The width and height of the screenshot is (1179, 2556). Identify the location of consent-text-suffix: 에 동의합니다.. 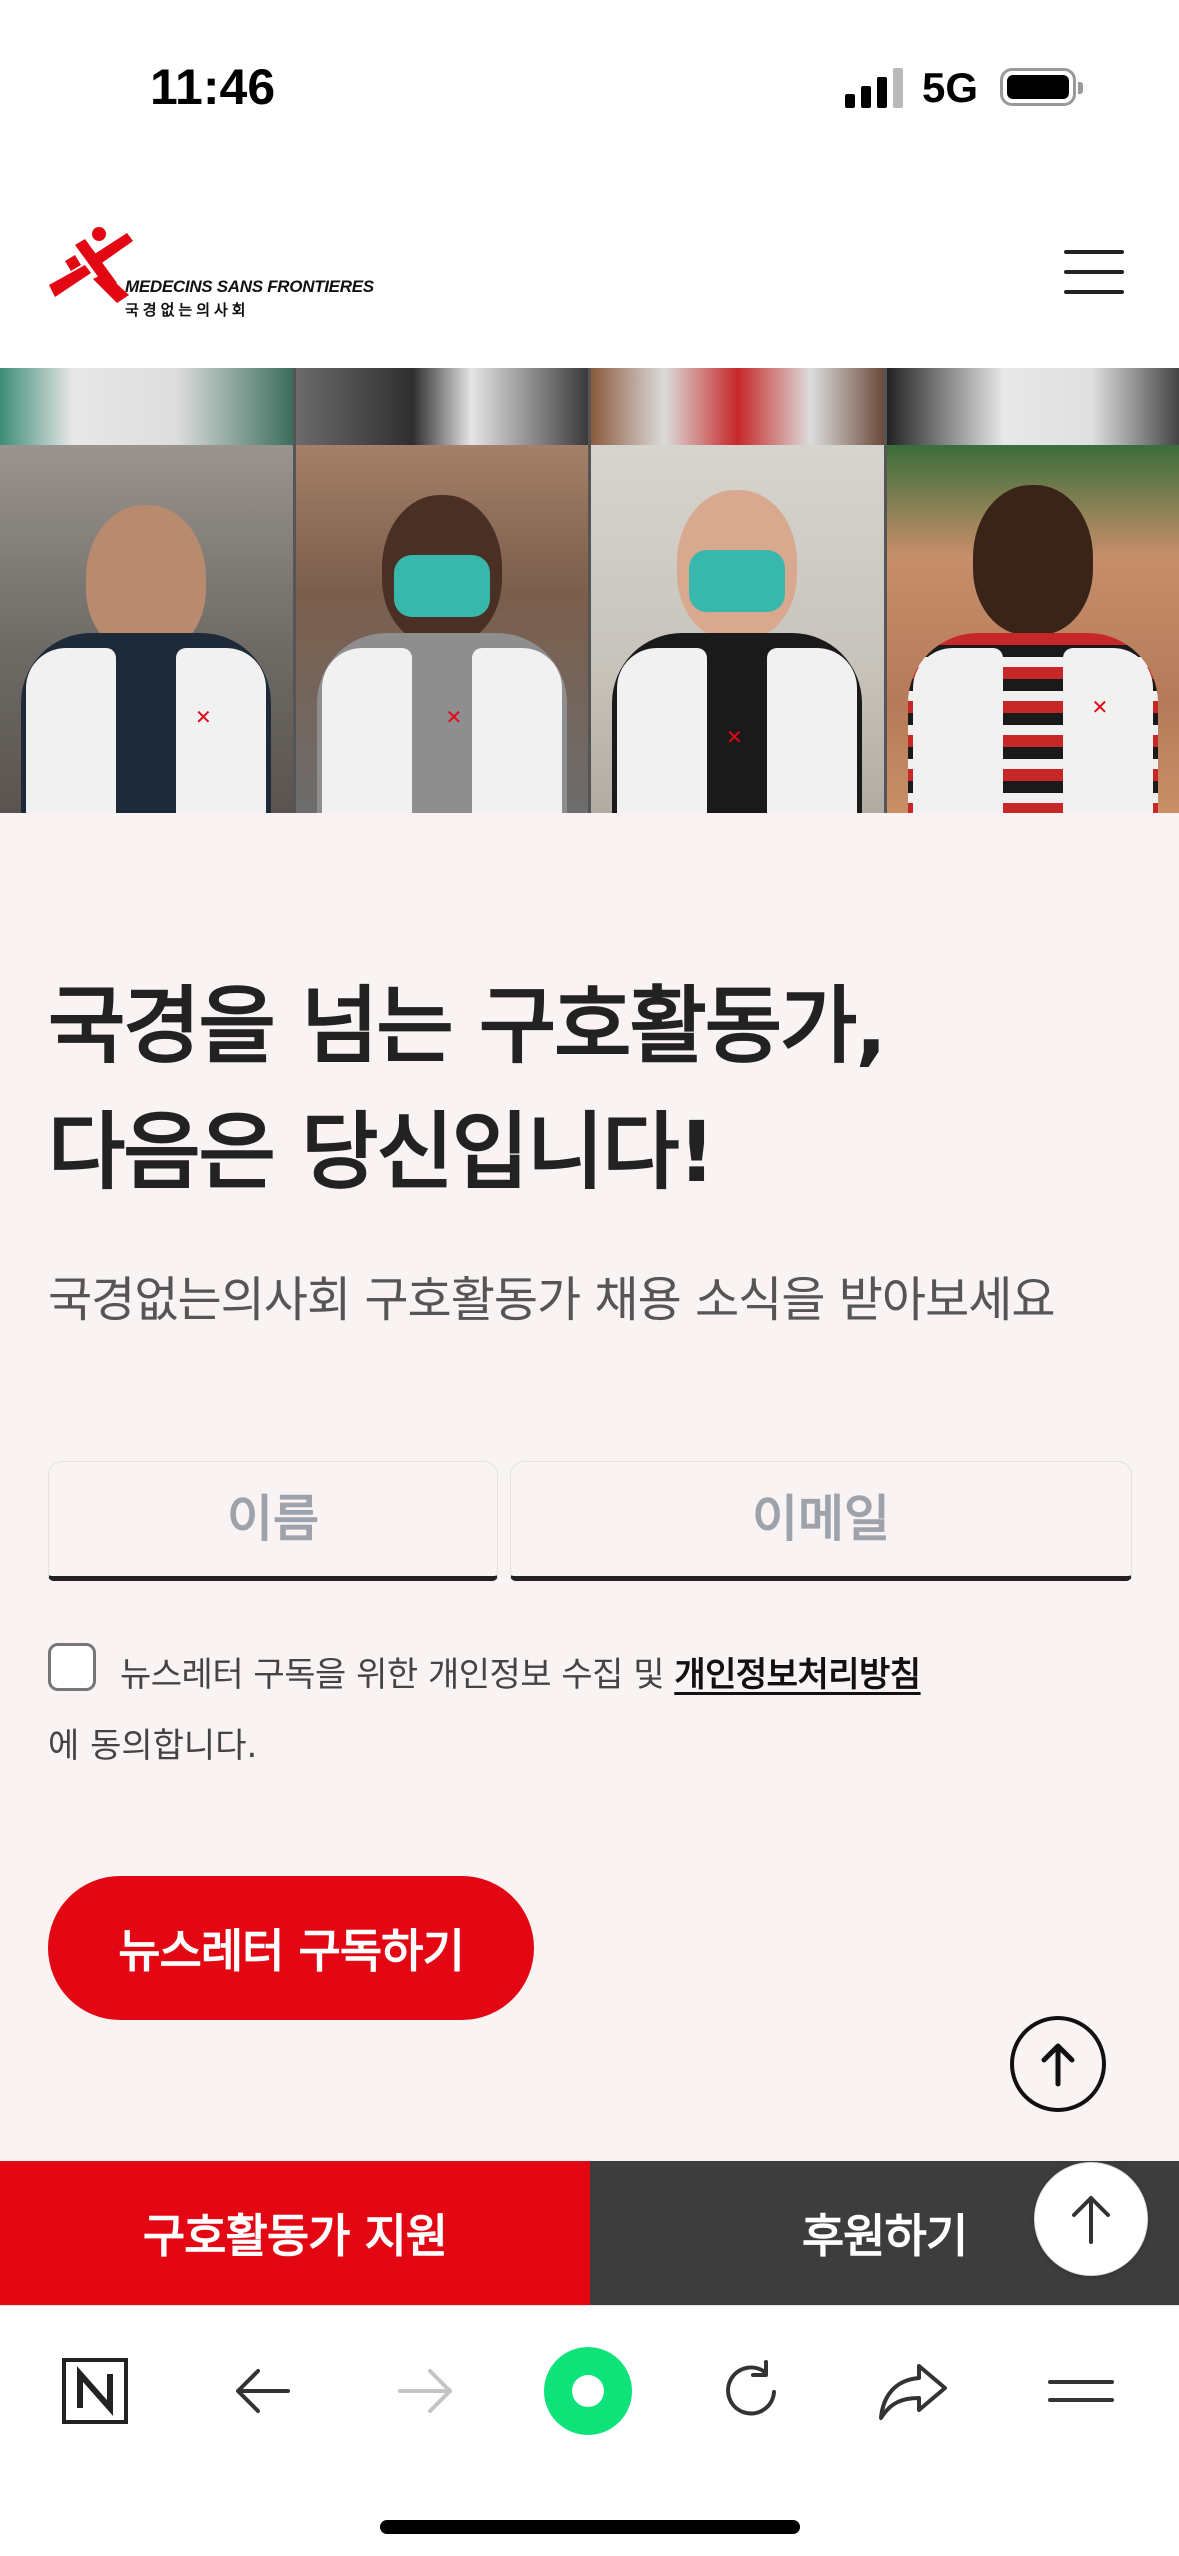
(153, 1746).